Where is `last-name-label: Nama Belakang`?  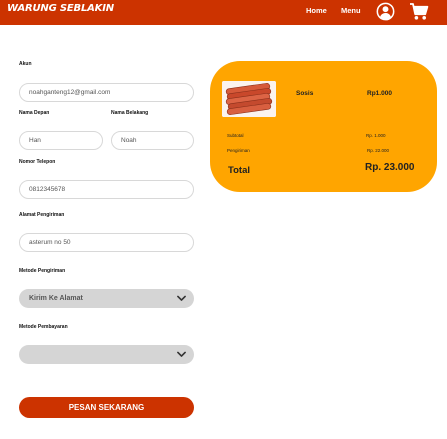
last-name-label: Nama Belakang is located at coordinates (130, 113).